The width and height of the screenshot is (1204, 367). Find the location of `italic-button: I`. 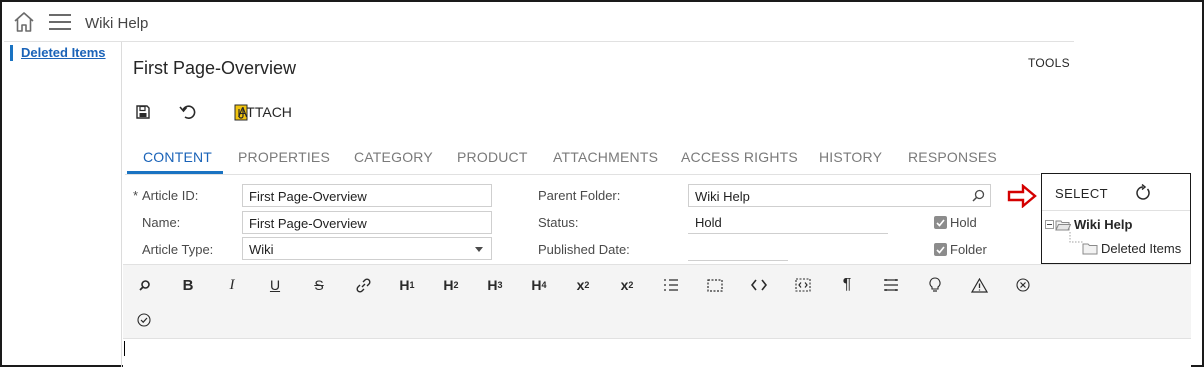

italic-button: I is located at coordinates (232, 285).